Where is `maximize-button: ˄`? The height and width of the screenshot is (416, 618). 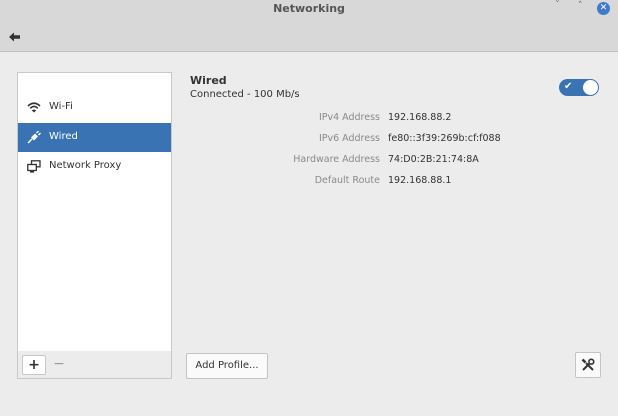 maximize-button: ˄ is located at coordinates (580, 6).